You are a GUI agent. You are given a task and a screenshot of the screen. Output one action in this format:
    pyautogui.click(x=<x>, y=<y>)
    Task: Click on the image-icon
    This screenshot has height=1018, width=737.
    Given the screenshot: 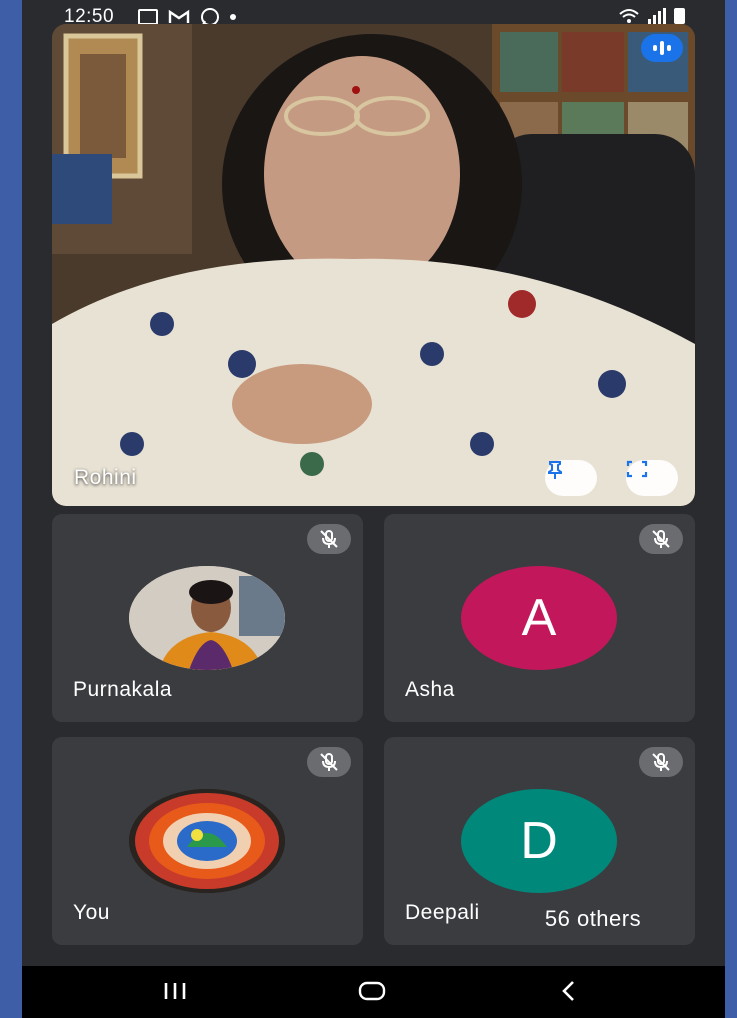 What is the action you would take?
    pyautogui.click(x=148, y=17)
    